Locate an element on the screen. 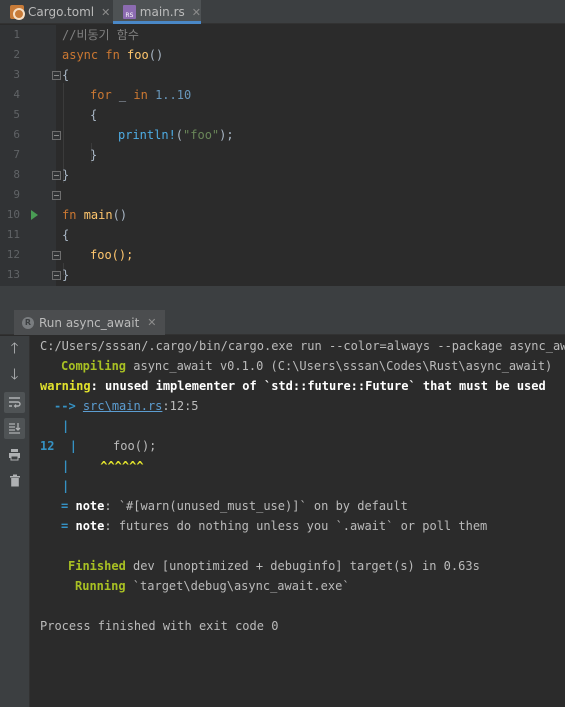 This screenshot has width=565, height=707. down-arrow-icon: 🡓 is located at coordinates (14, 376).